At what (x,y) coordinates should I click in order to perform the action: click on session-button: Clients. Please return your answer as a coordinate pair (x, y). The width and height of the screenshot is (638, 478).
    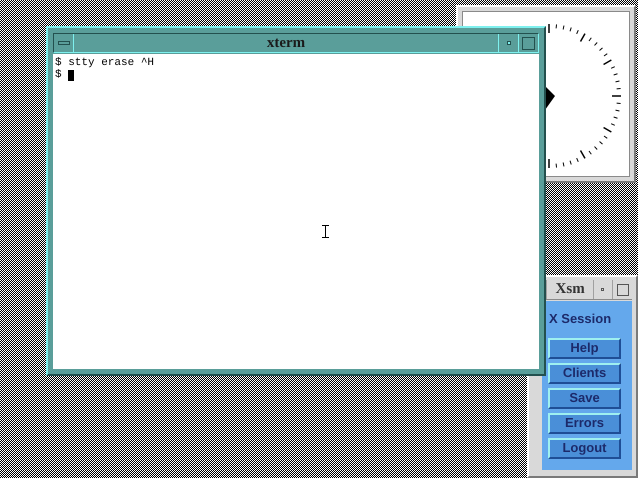
    Looking at the image, I should click on (584, 373).